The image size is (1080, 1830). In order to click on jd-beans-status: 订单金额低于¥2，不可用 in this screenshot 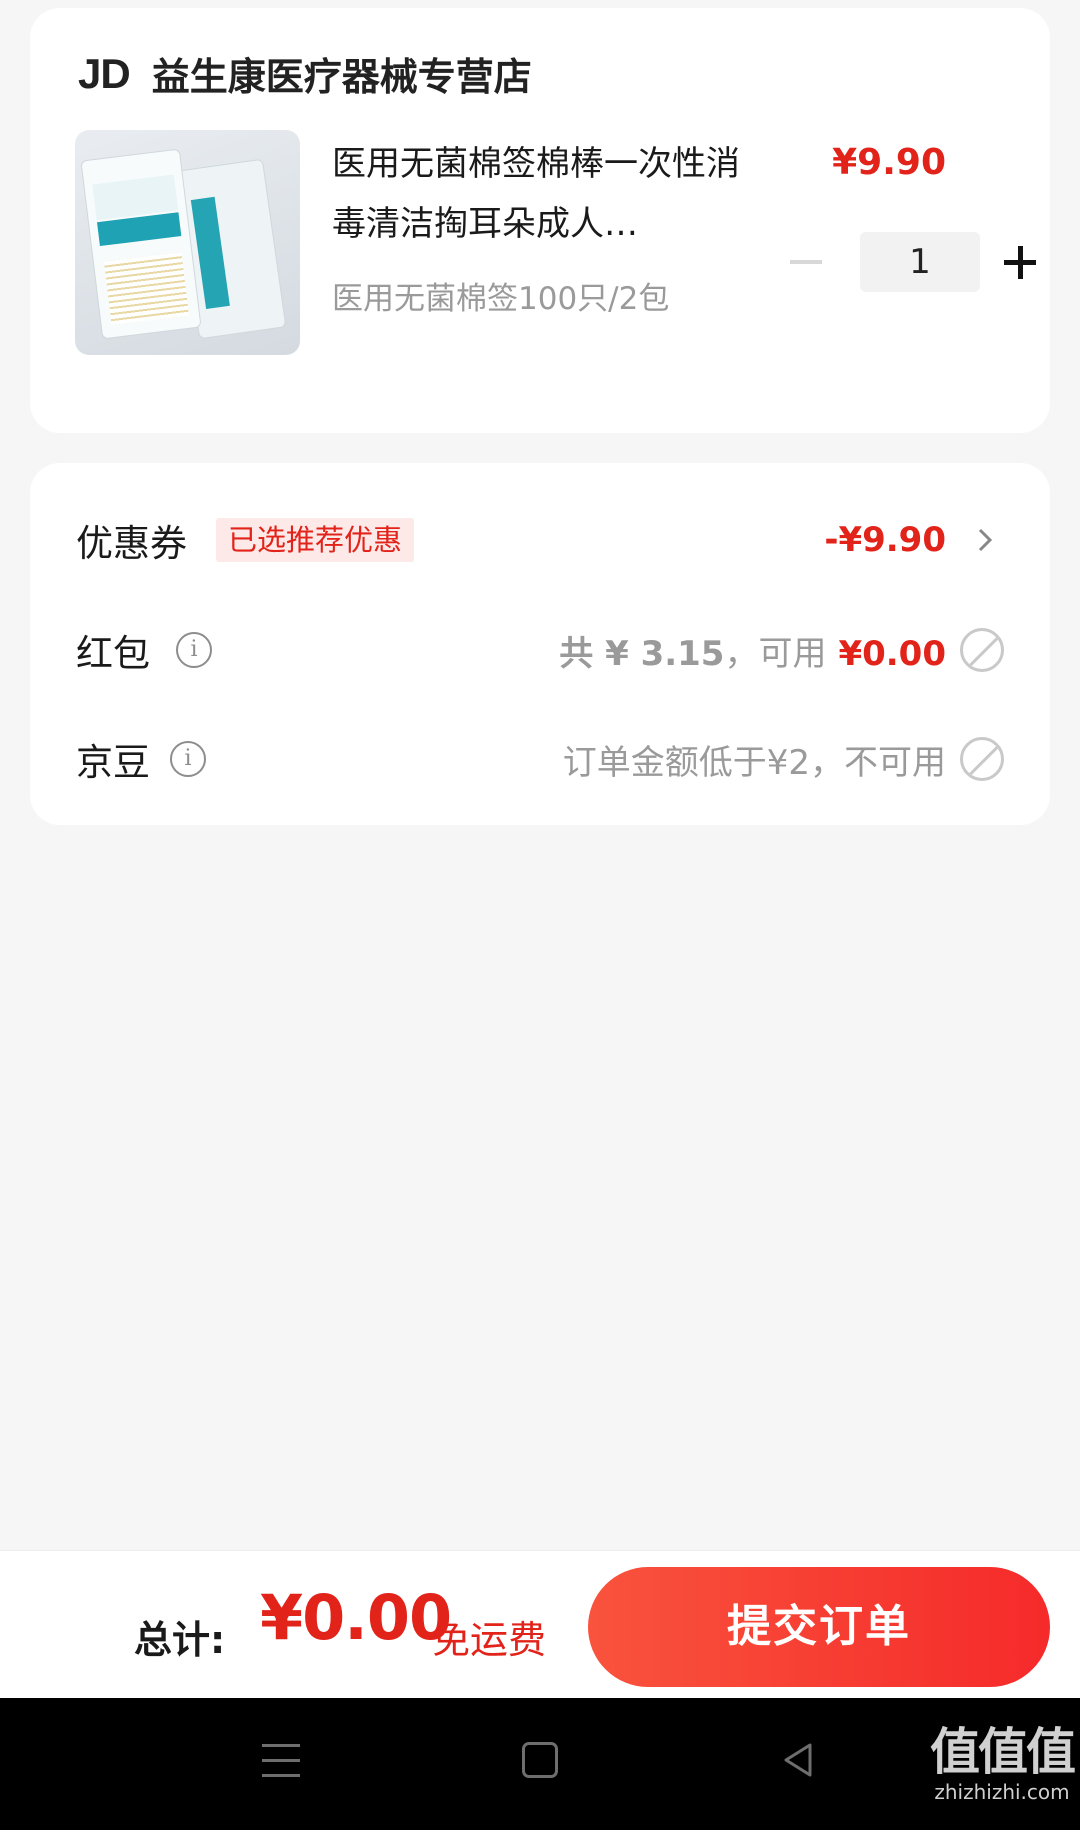, I will do `click(754, 762)`.